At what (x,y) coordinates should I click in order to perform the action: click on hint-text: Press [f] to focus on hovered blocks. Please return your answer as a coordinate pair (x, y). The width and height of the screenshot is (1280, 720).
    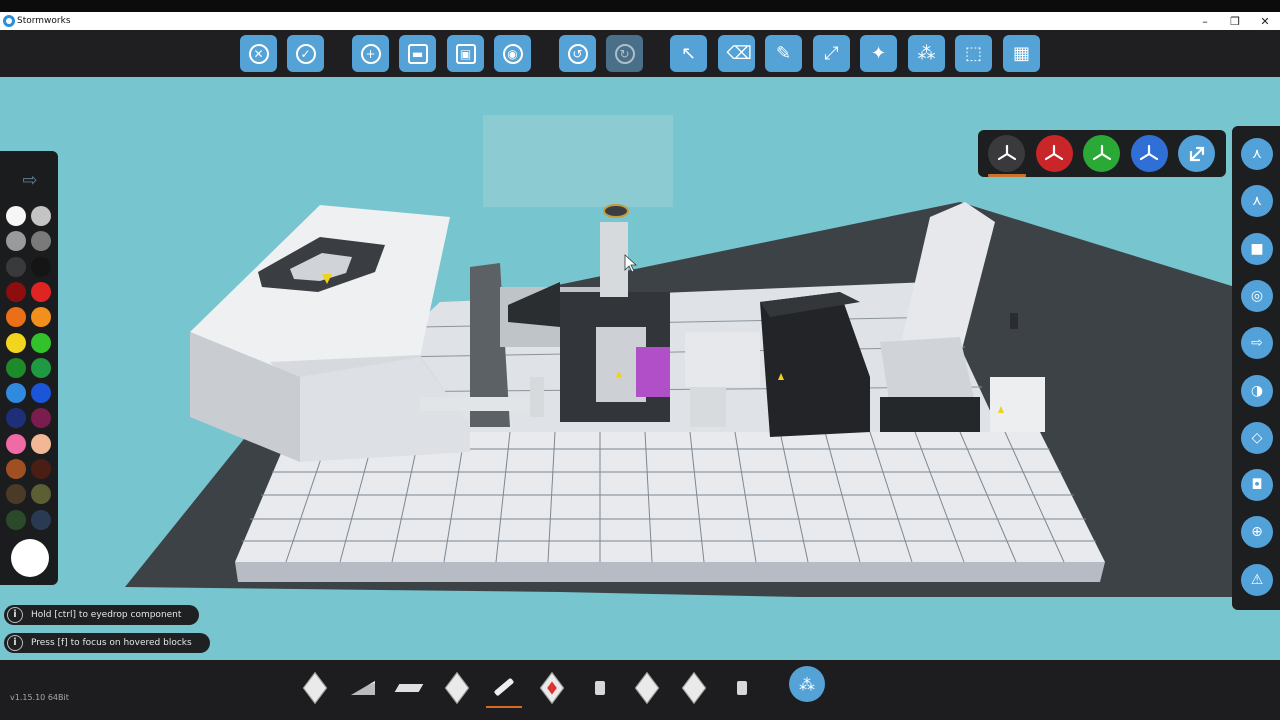
    Looking at the image, I should click on (111, 643).